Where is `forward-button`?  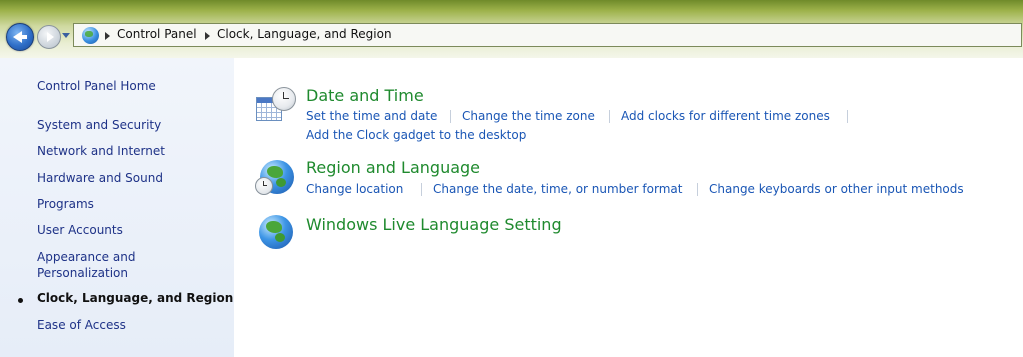 forward-button is located at coordinates (49, 37).